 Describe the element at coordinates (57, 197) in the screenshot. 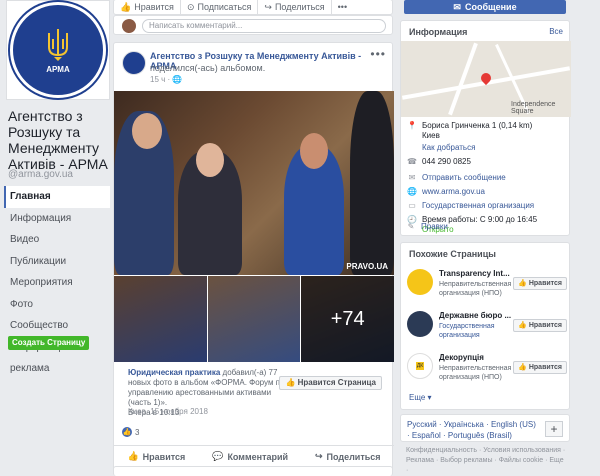

I see `nav-item-home: Главная` at that location.